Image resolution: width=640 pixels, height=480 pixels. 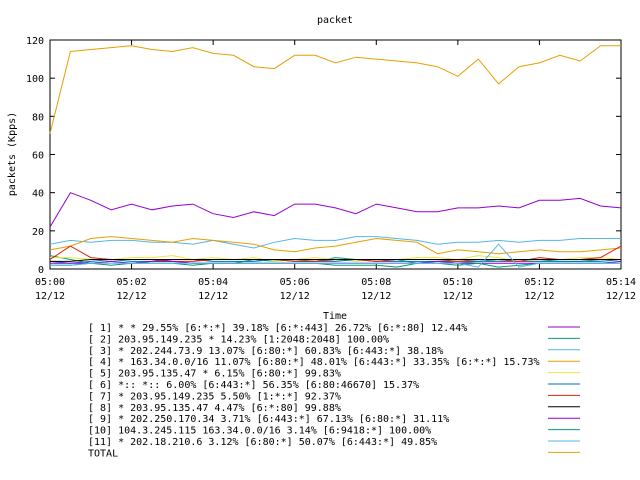 What do you see at coordinates (35, 79) in the screenshot?
I see `y-tick-label: 100` at bounding box center [35, 79].